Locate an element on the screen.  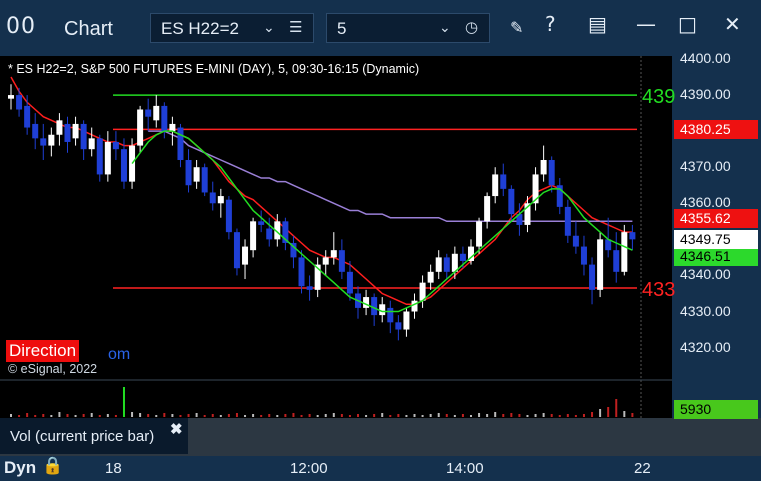
direction-tail-text: om is located at coordinates (119, 354).